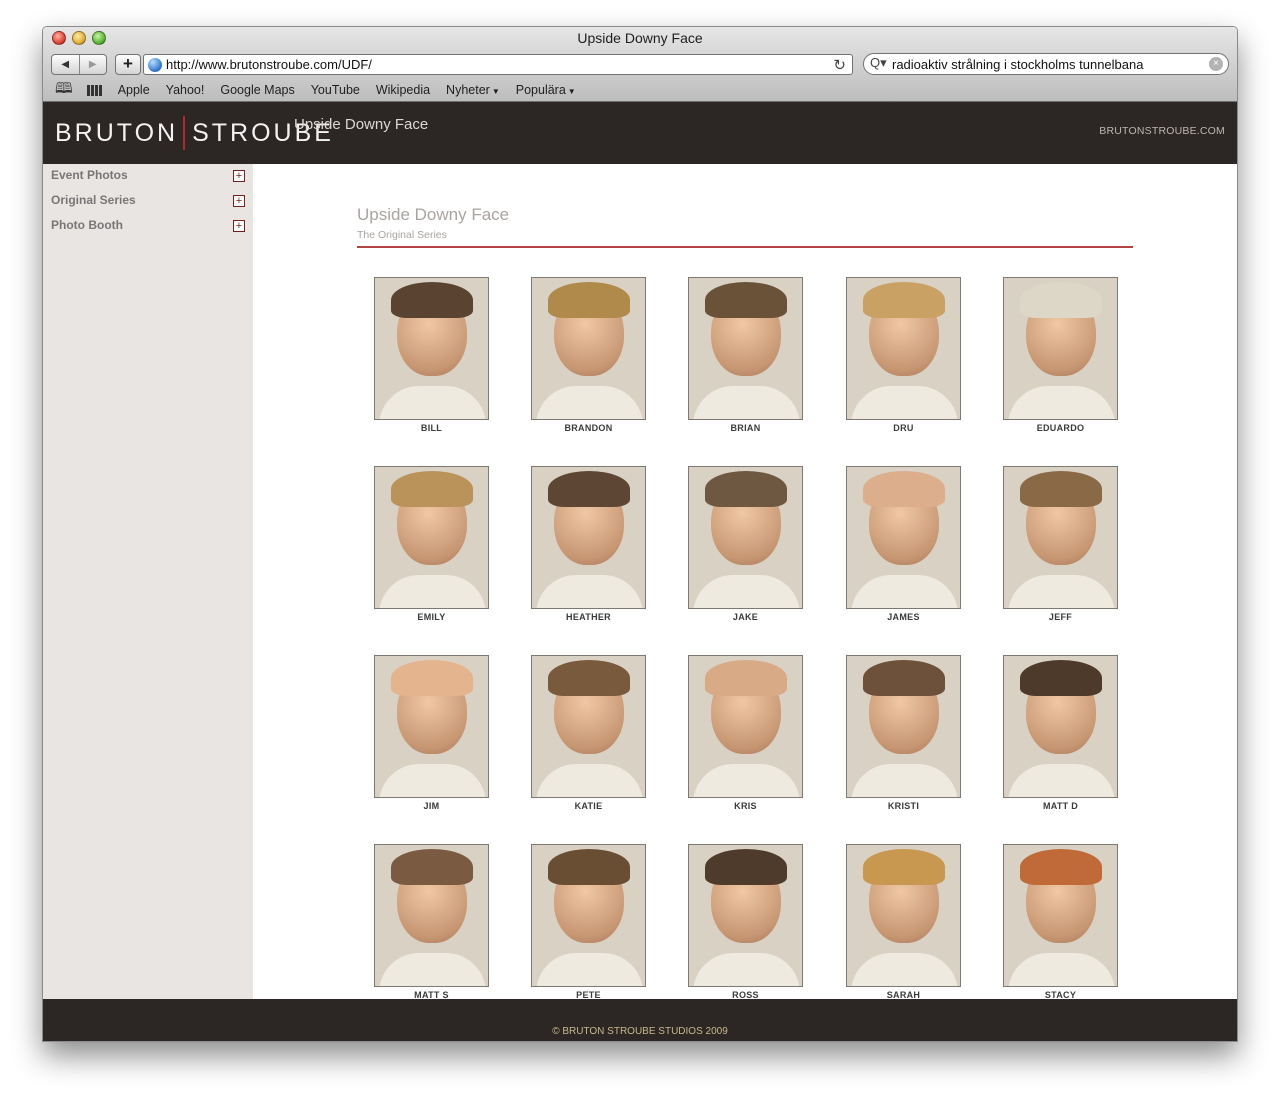 The image size is (1280, 1100). What do you see at coordinates (839, 65) in the screenshot?
I see `reload-icon: ↻` at bounding box center [839, 65].